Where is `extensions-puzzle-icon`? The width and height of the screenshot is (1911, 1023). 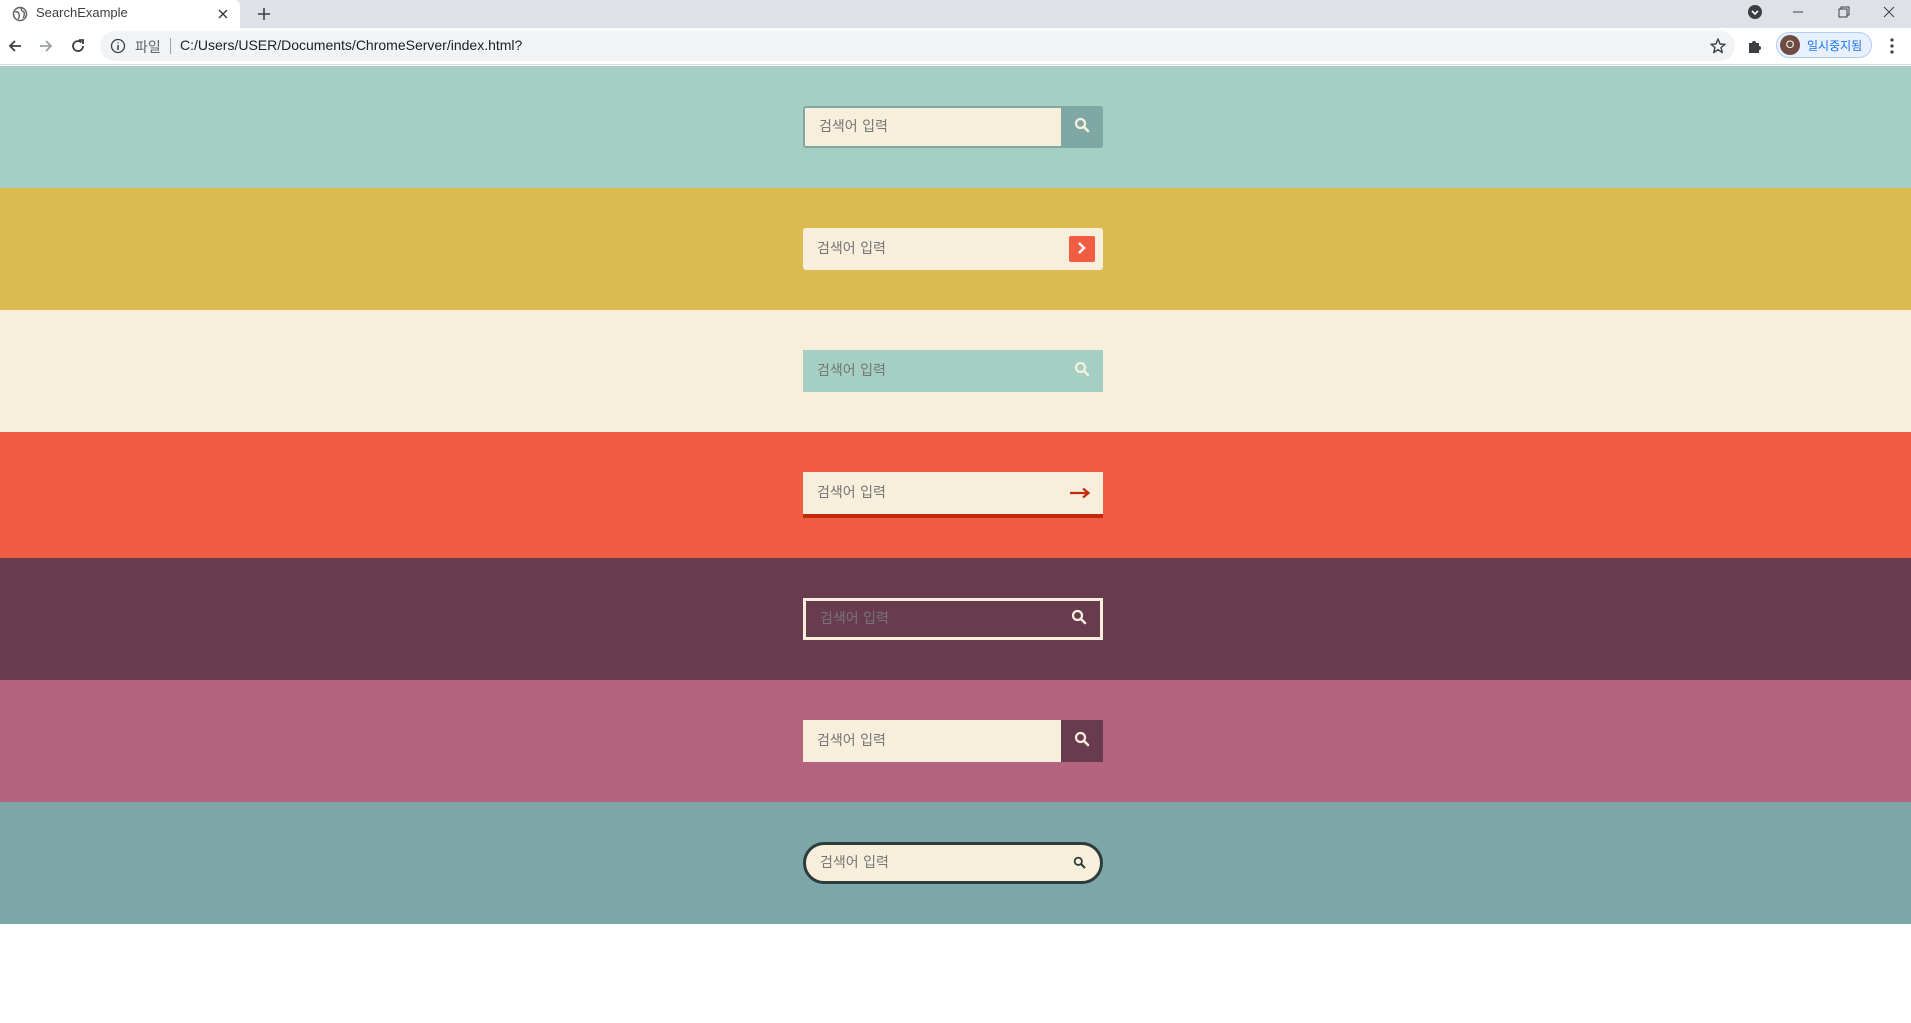
extensions-puzzle-icon is located at coordinates (1755, 46).